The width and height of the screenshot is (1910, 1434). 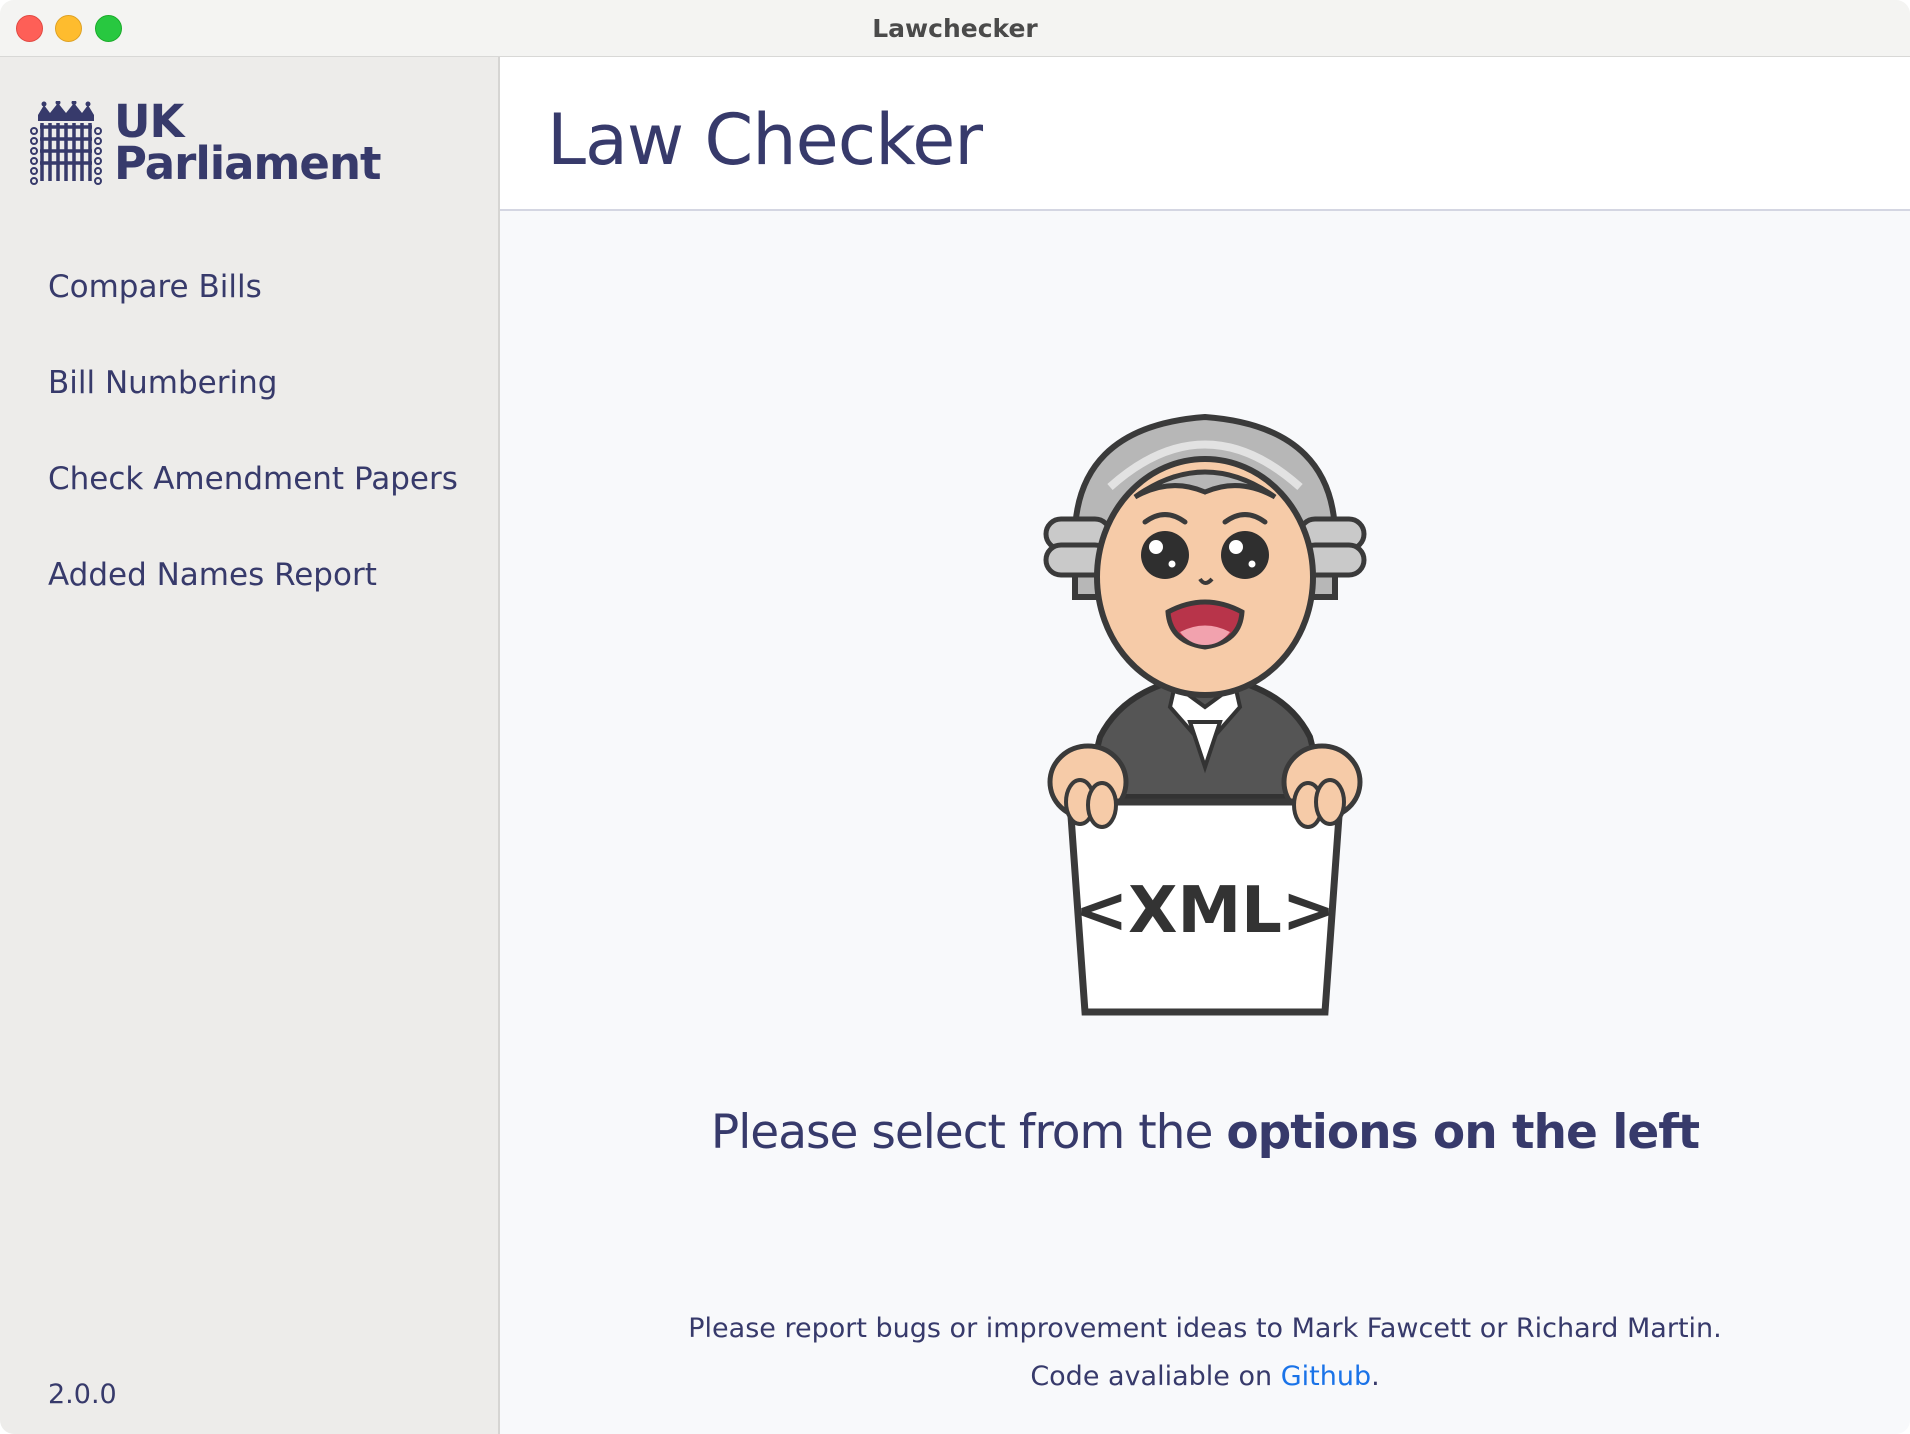 I want to click on sidebar-item-added-names-report: Added Names Report, so click(x=253, y=593).